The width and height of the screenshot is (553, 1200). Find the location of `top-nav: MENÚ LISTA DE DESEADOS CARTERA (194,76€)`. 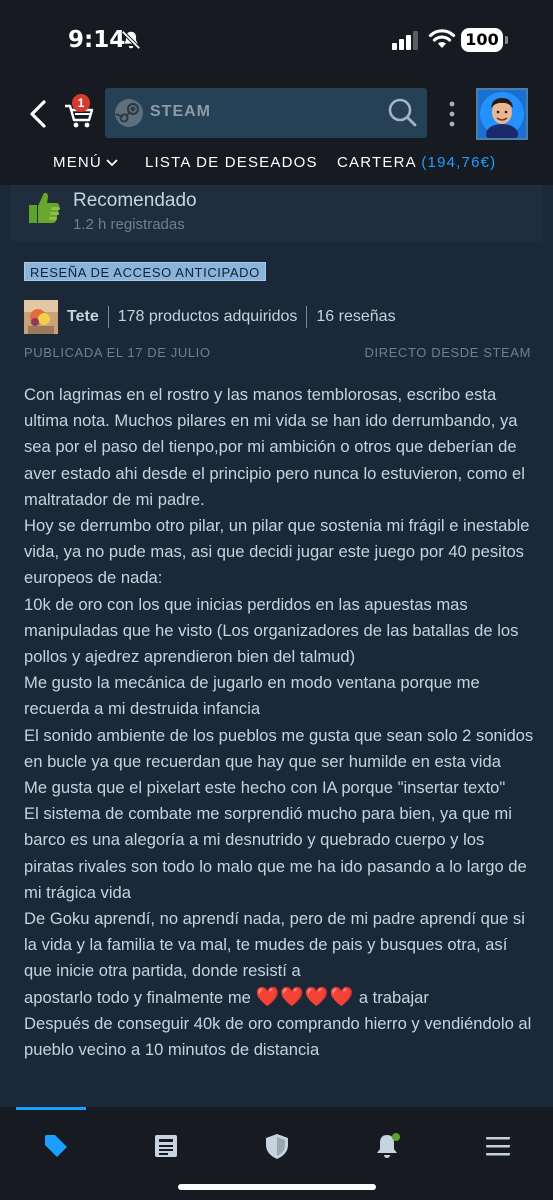

top-nav: MENÚ LISTA DE DESEADOS CARTERA (194,76€) is located at coordinates (276, 164).